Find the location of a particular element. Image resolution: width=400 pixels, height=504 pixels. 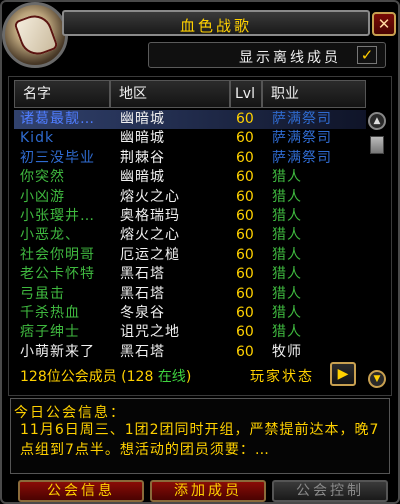

close-button: ✕ is located at coordinates (384, 24).